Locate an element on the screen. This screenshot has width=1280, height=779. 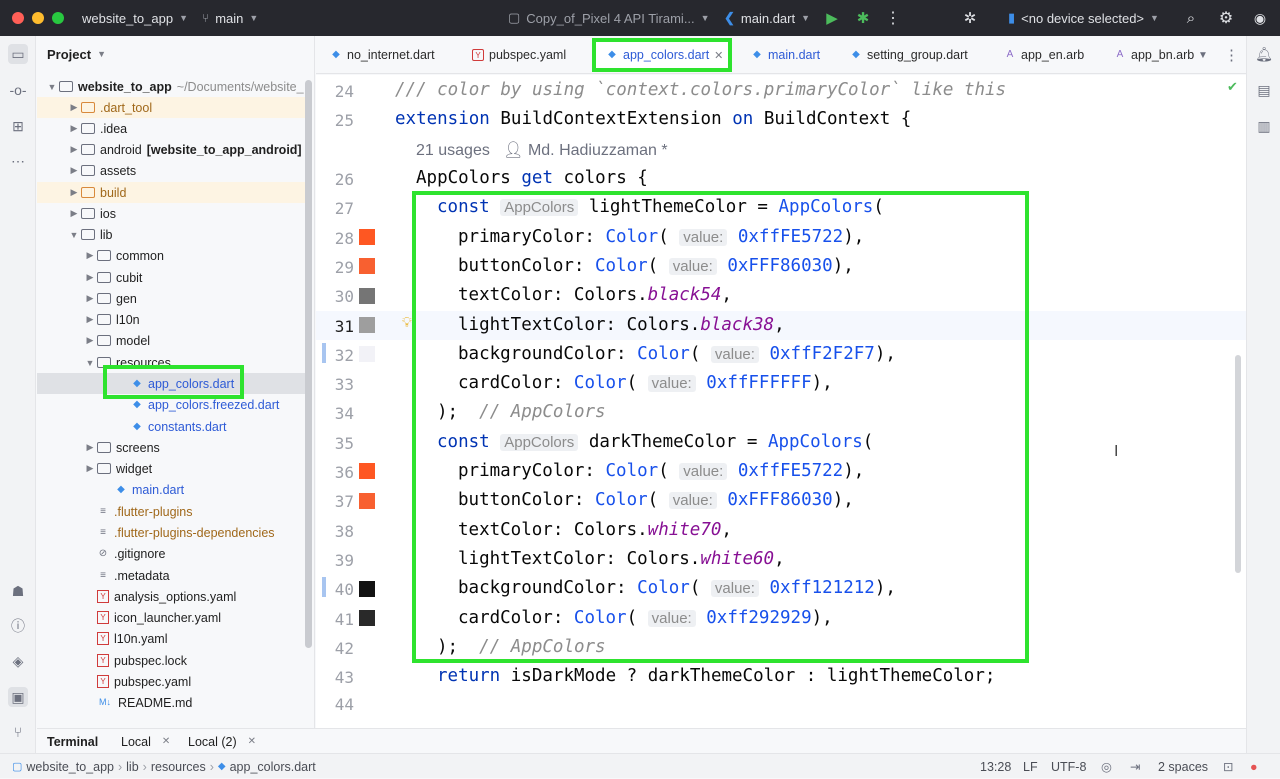
tree-item-flutter-plugins-dependencies: ≡ .flutter-plugins-dependencies is located at coordinates (172, 532).